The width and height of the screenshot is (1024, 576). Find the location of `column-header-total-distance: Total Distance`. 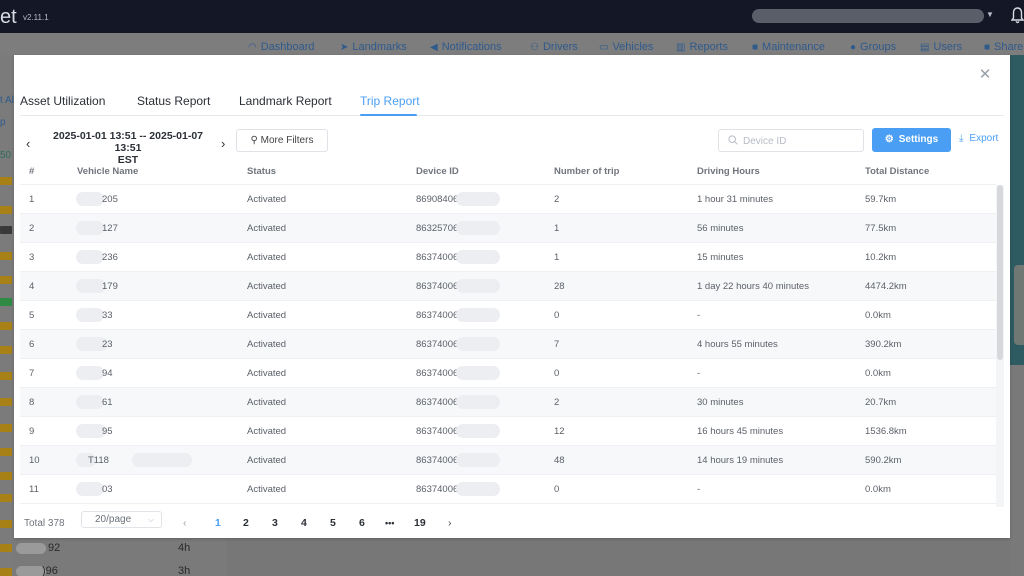

column-header-total-distance: Total Distance is located at coordinates (897, 171).